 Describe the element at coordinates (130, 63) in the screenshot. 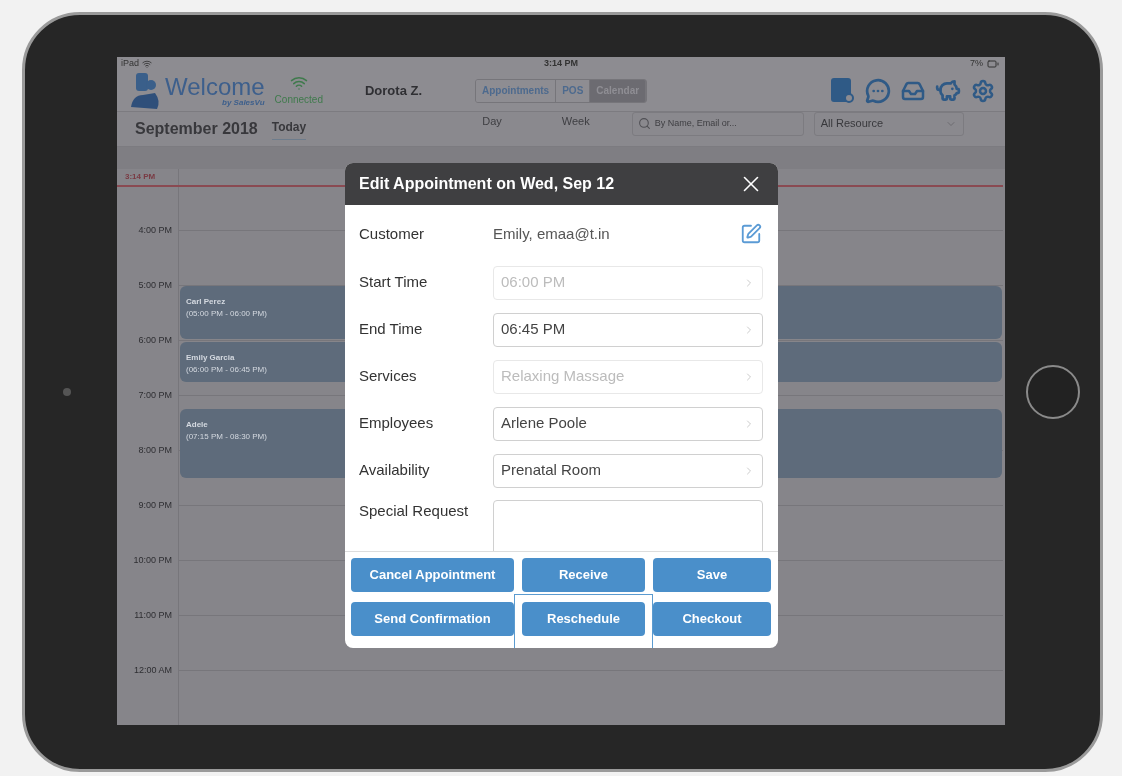

I see `device-label: iPad` at that location.